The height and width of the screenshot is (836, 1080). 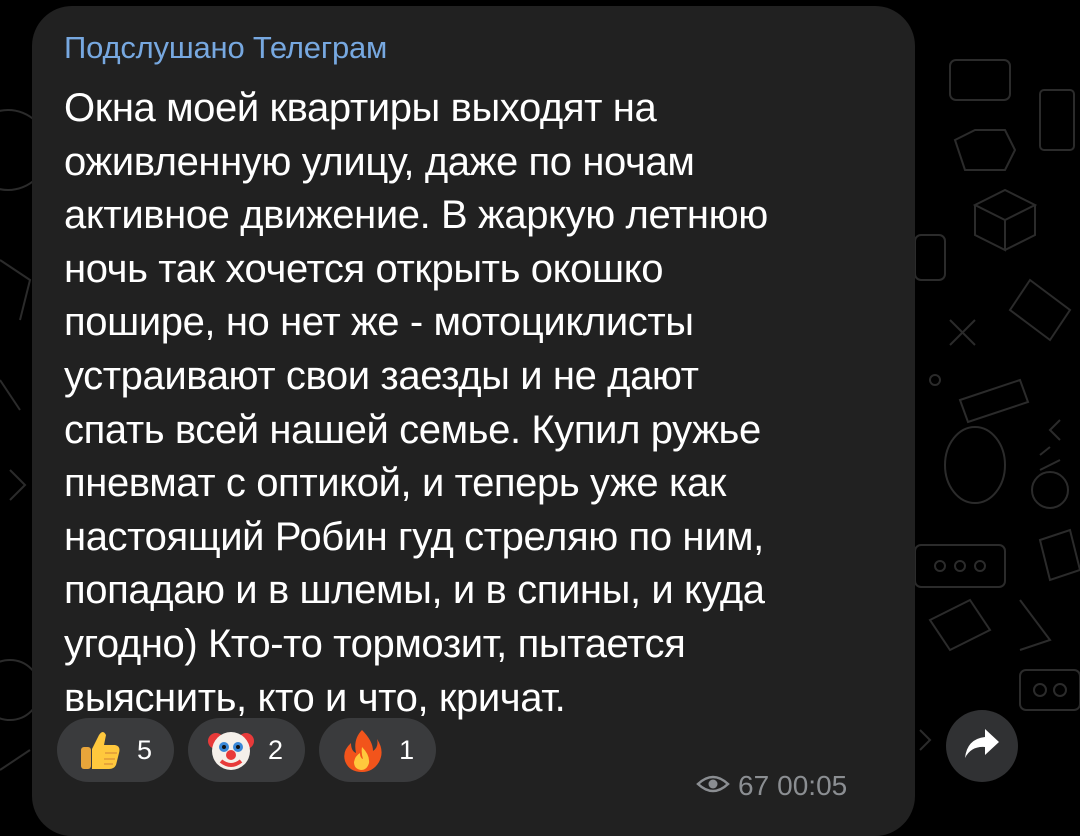 I want to click on fire-icon, so click(x=362, y=750).